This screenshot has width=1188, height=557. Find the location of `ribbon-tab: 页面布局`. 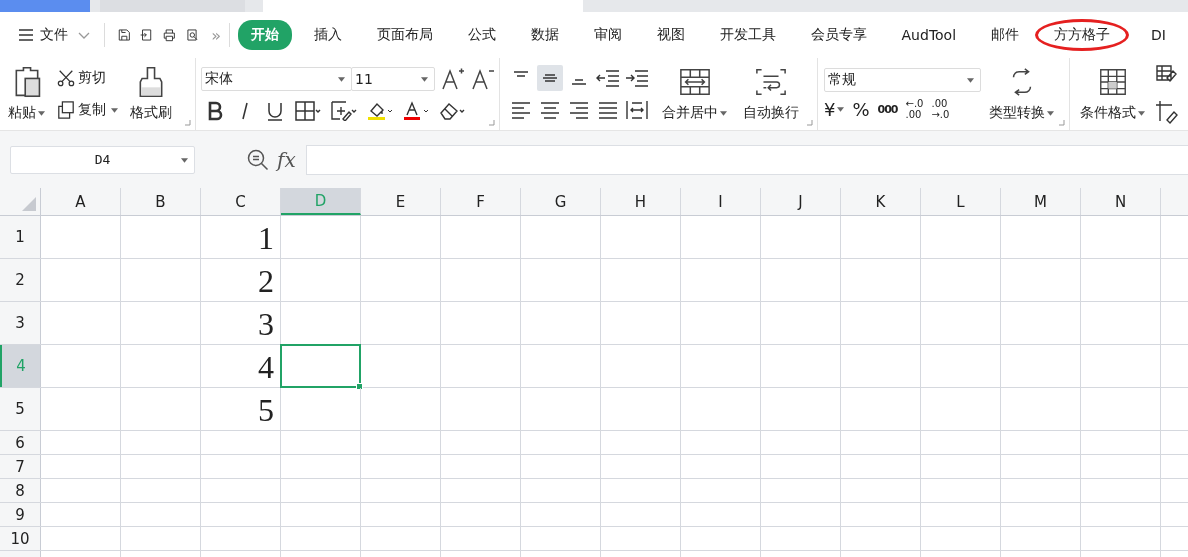

ribbon-tab: 页面布局 is located at coordinates (404, 35).